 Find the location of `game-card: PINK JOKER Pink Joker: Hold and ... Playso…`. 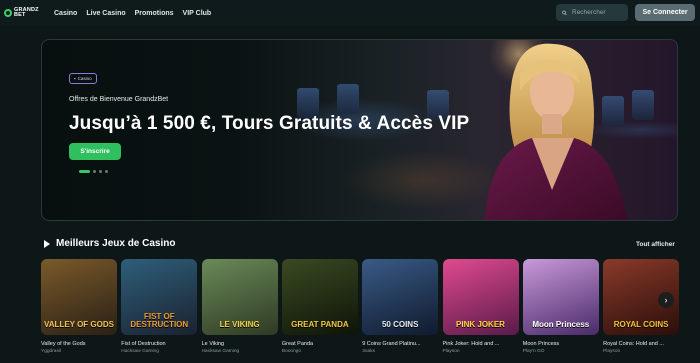

game-card: PINK JOKER Pink Joker: Hold and ... Playso… is located at coordinates (480, 306).